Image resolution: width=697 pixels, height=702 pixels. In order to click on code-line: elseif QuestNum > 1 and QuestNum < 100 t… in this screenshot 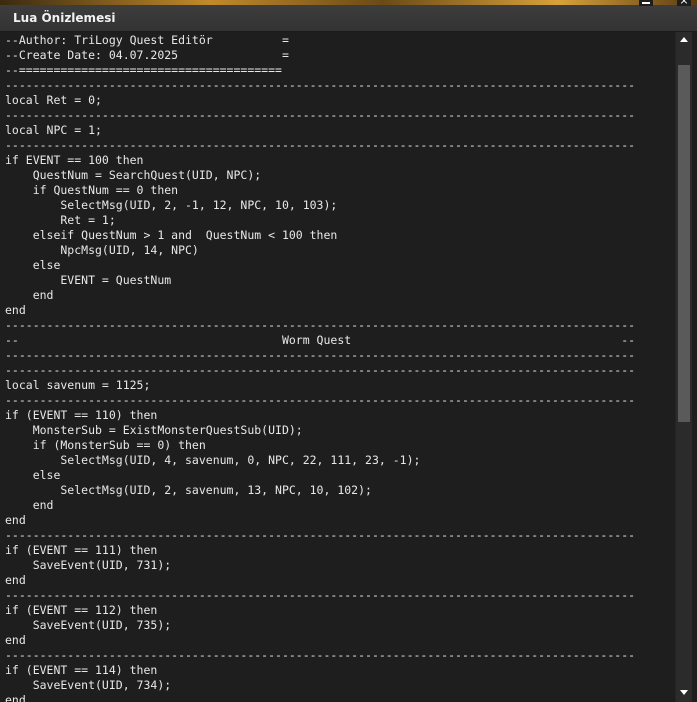, I will do `click(171, 235)`.